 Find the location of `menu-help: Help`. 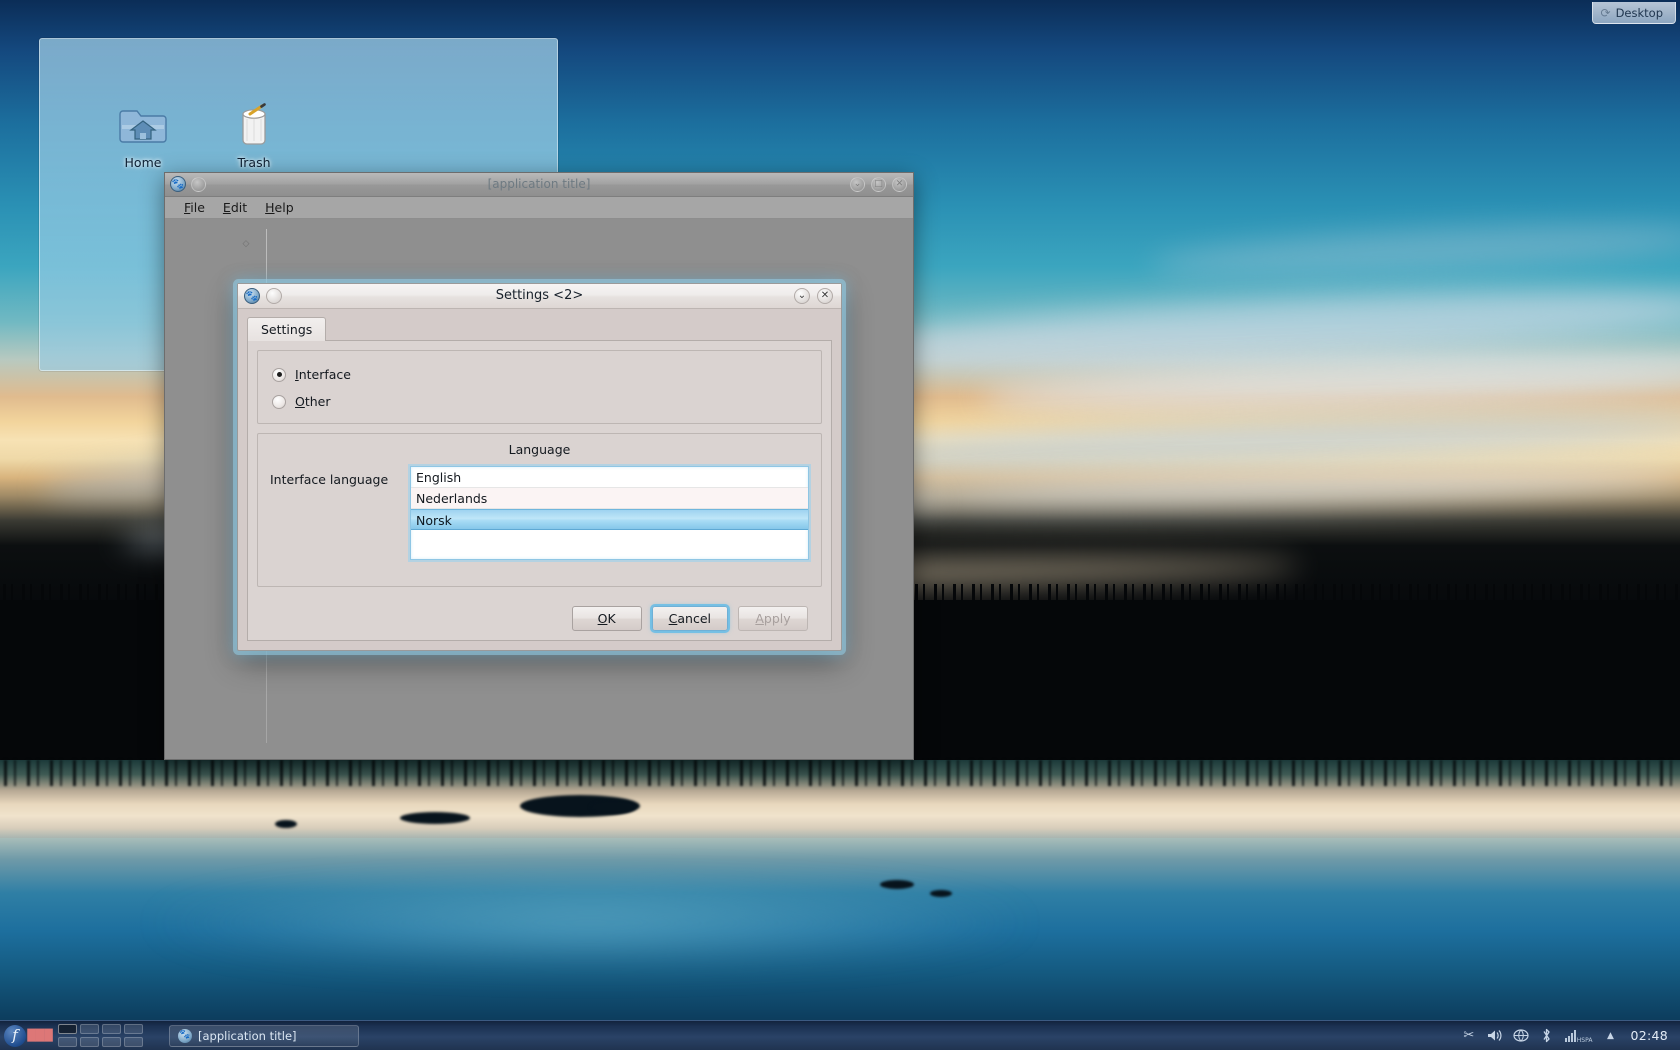

menu-help: Help is located at coordinates (279, 207).